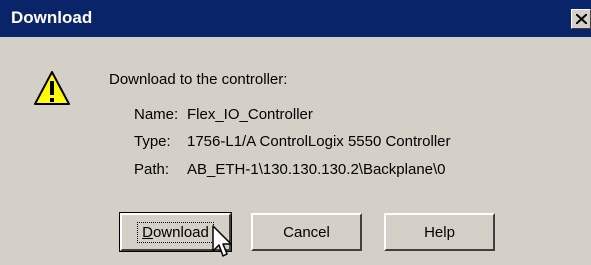 This screenshot has width=591, height=265. What do you see at coordinates (156, 114) in the screenshot?
I see `name-label: Name:` at bounding box center [156, 114].